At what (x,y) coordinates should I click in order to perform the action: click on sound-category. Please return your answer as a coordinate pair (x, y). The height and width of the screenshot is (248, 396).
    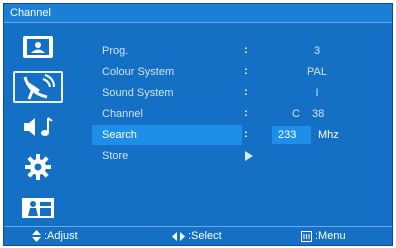
    Looking at the image, I should click on (38, 127).